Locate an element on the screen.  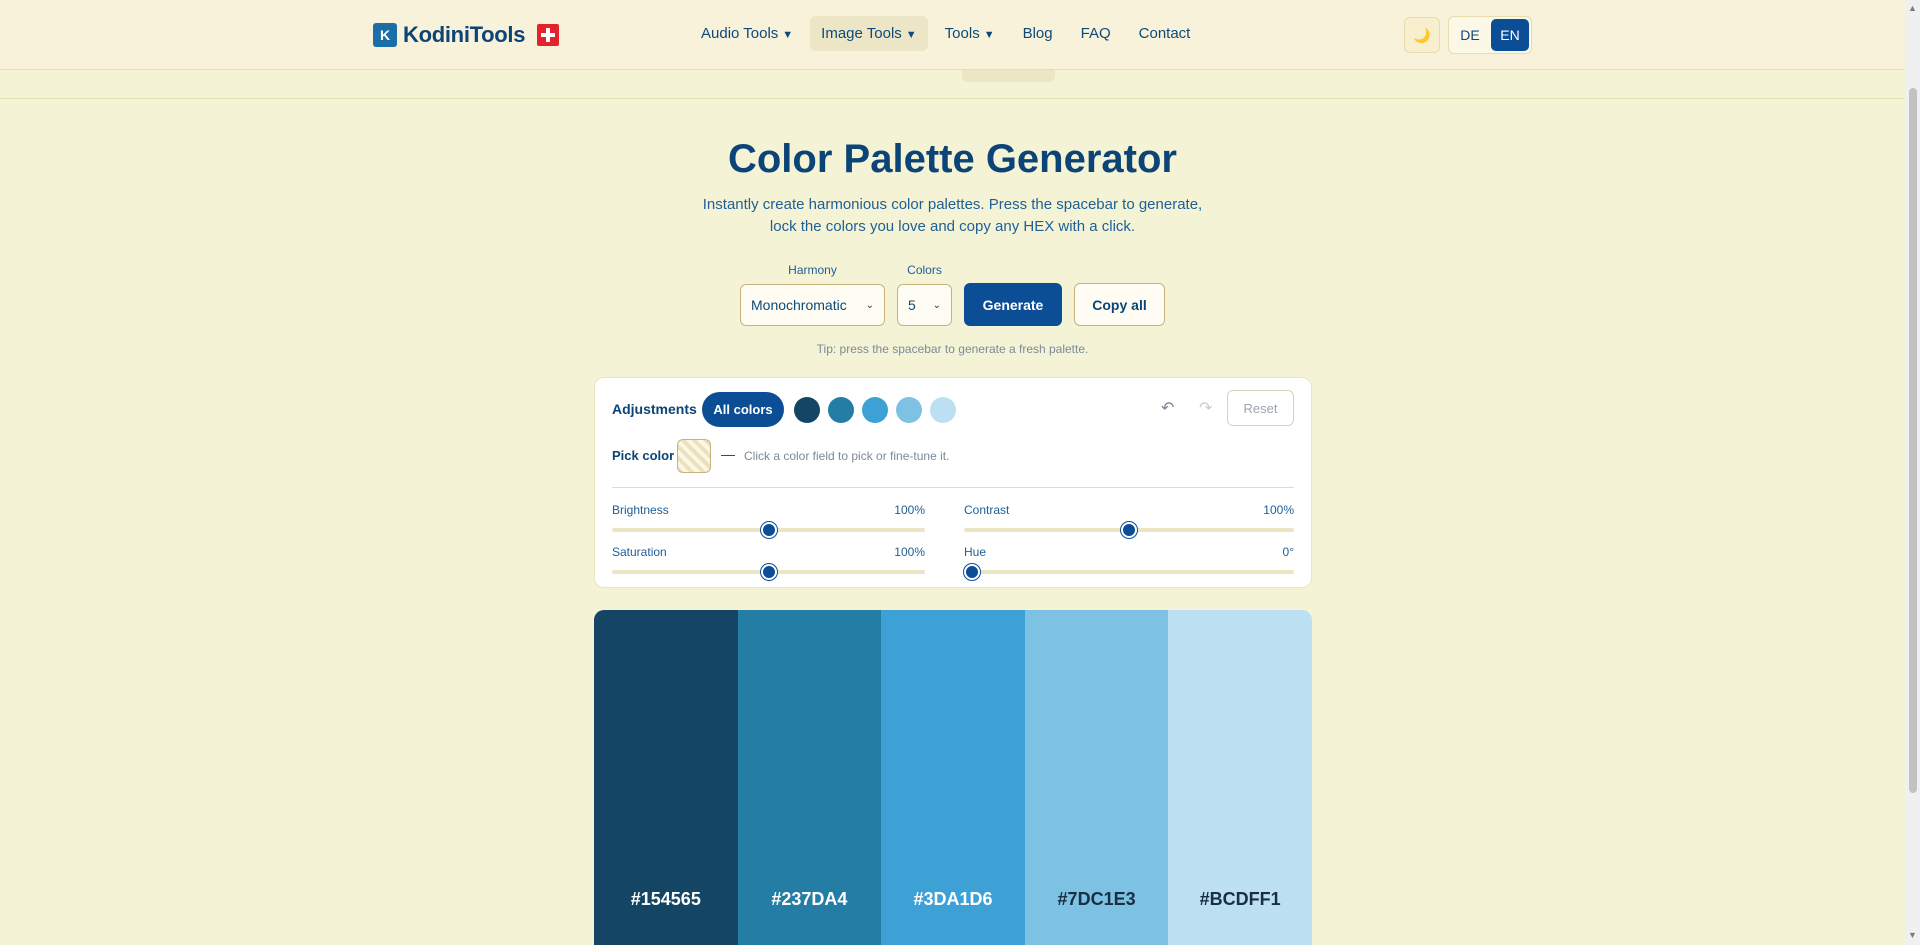
reset-button: Reset is located at coordinates (1260, 408).